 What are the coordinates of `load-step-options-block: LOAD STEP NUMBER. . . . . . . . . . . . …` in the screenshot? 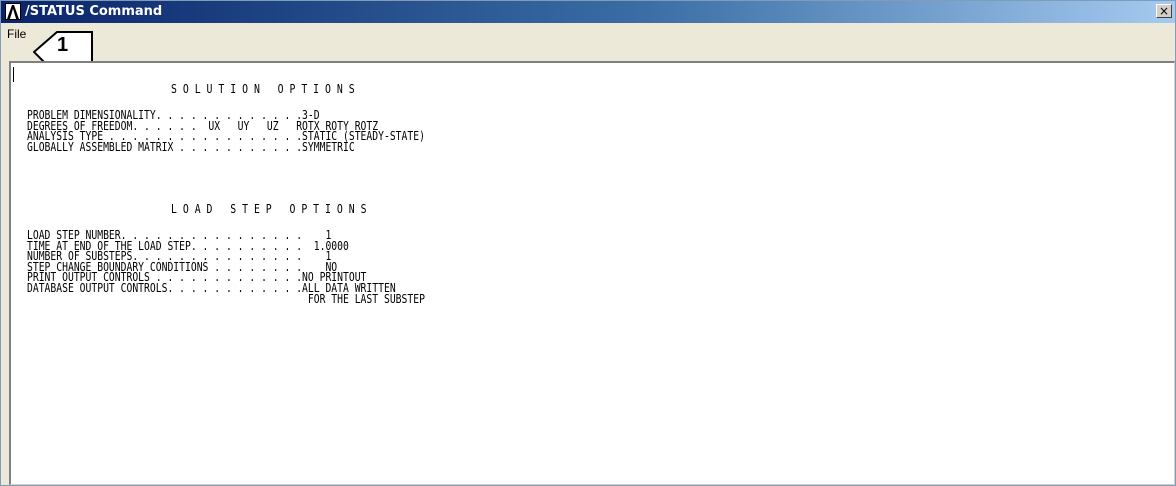 It's located at (226, 267).